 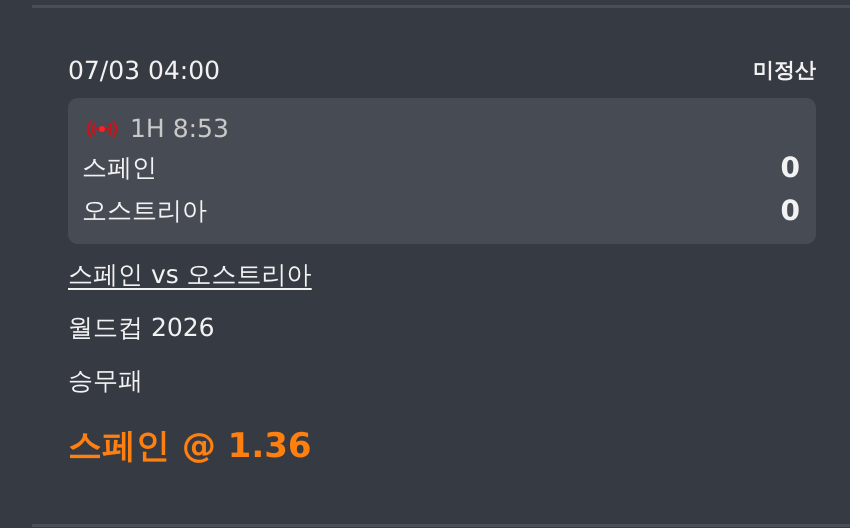 What do you see at coordinates (105, 380) in the screenshot?
I see `bet-market: 승무패` at bounding box center [105, 380].